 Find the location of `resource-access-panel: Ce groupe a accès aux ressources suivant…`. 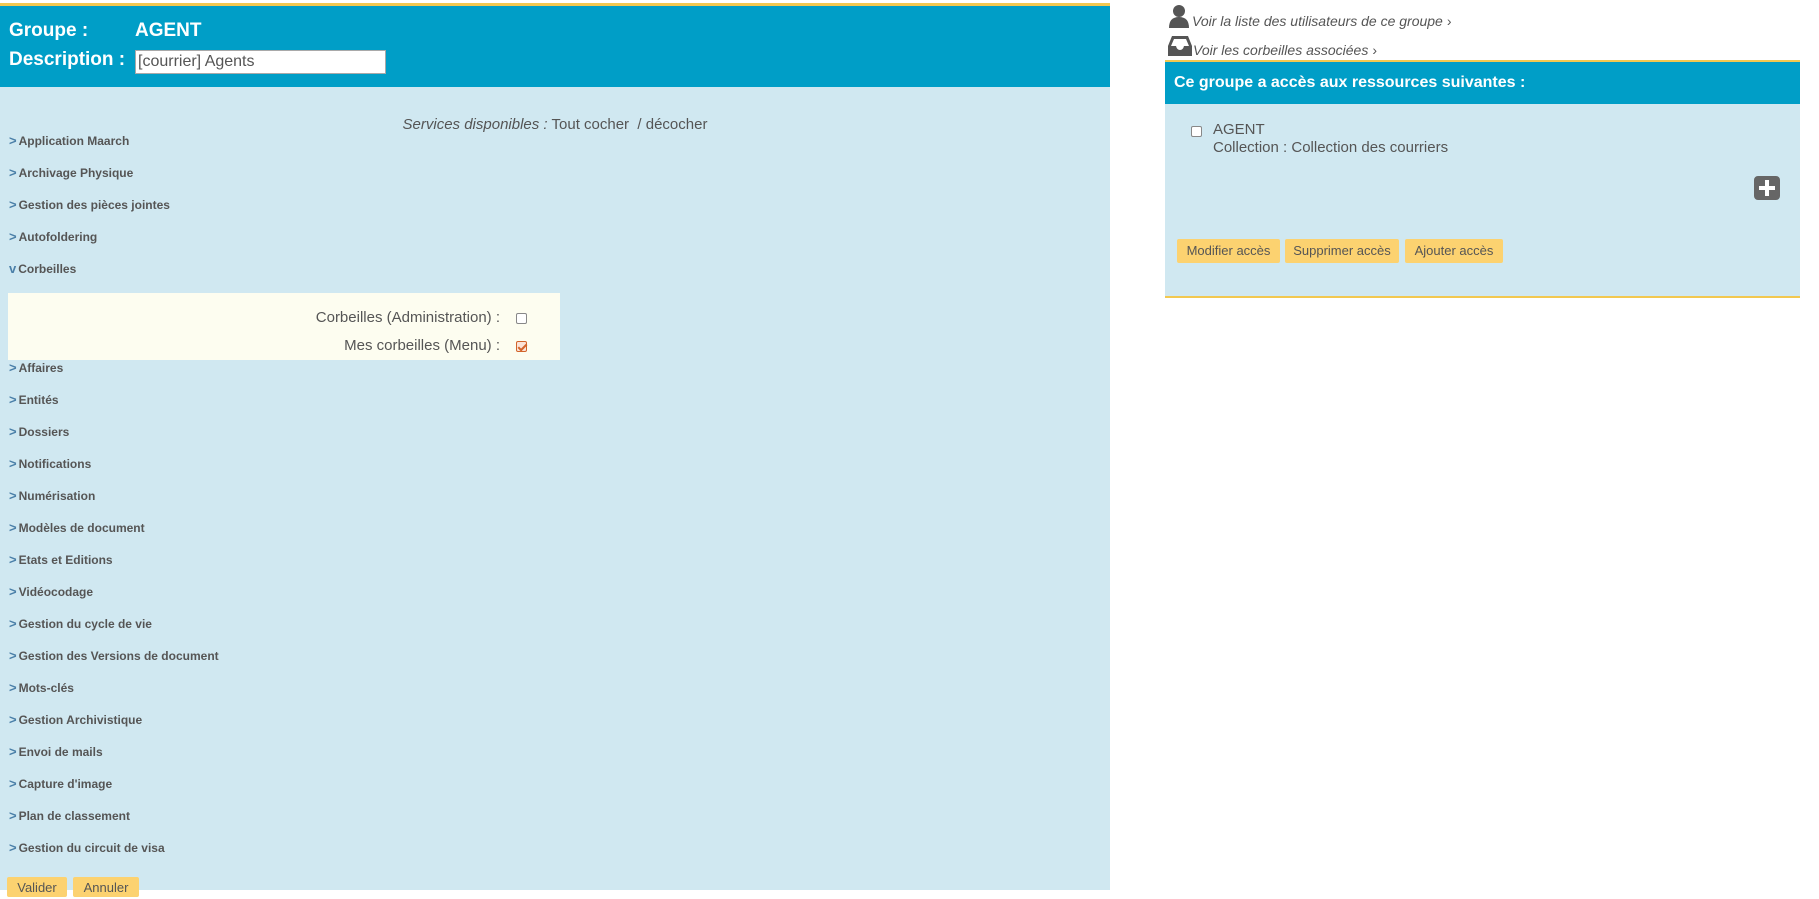

resource-access-panel: Ce groupe a accès aux ressources suivant… is located at coordinates (1482, 179).